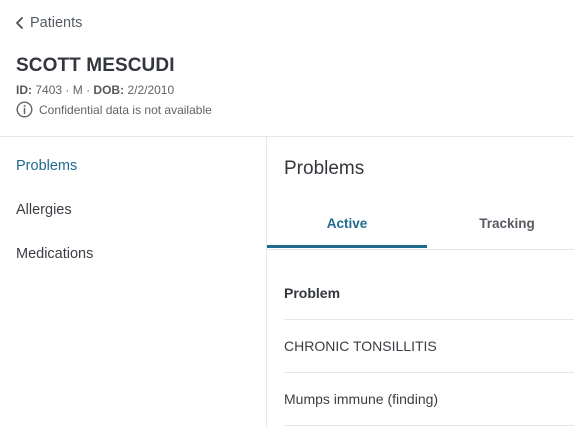 Image resolution: width=574 pixels, height=427 pixels. What do you see at coordinates (312, 293) in the screenshot?
I see `problem-column-header: Problem` at bounding box center [312, 293].